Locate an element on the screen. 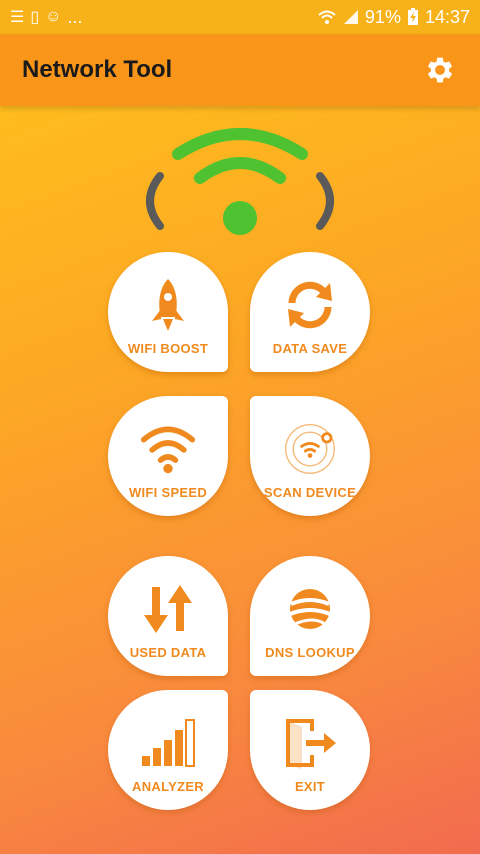  exit-button: EXIT is located at coordinates (310, 750).